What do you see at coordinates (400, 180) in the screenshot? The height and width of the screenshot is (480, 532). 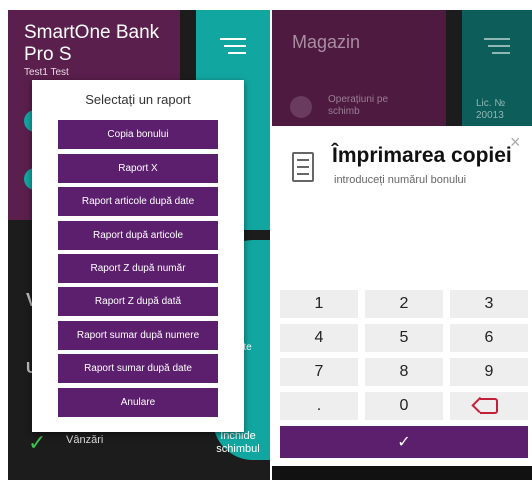 I see `receipt-number-input: introduceți numărul bonului` at bounding box center [400, 180].